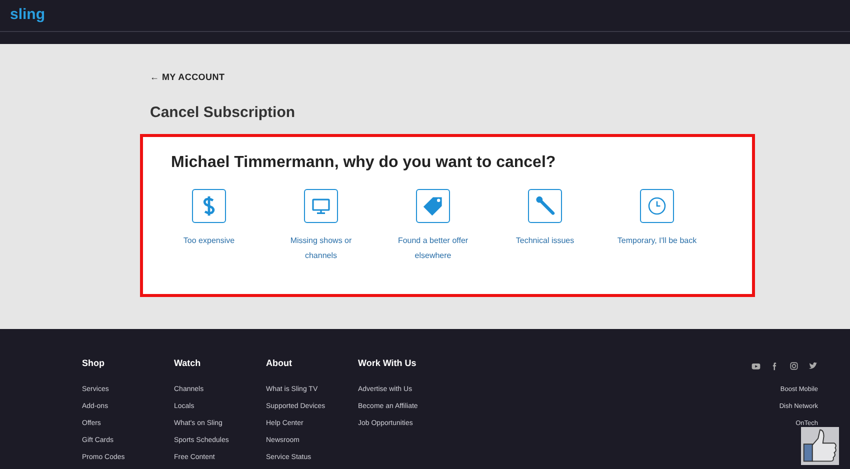  What do you see at coordinates (209, 225) in the screenshot?
I see `reason-option: Too expensive` at bounding box center [209, 225].